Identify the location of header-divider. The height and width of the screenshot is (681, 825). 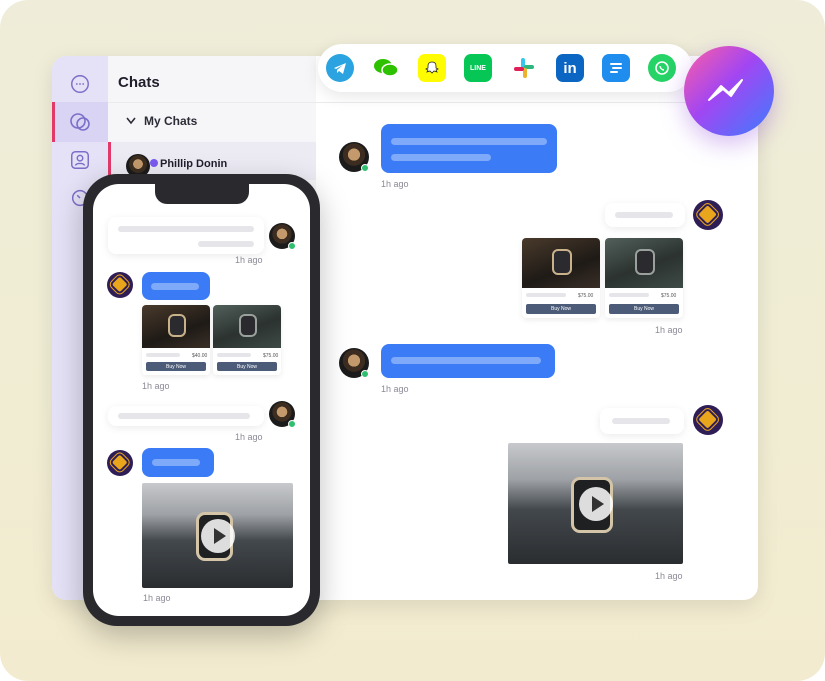
(433, 102).